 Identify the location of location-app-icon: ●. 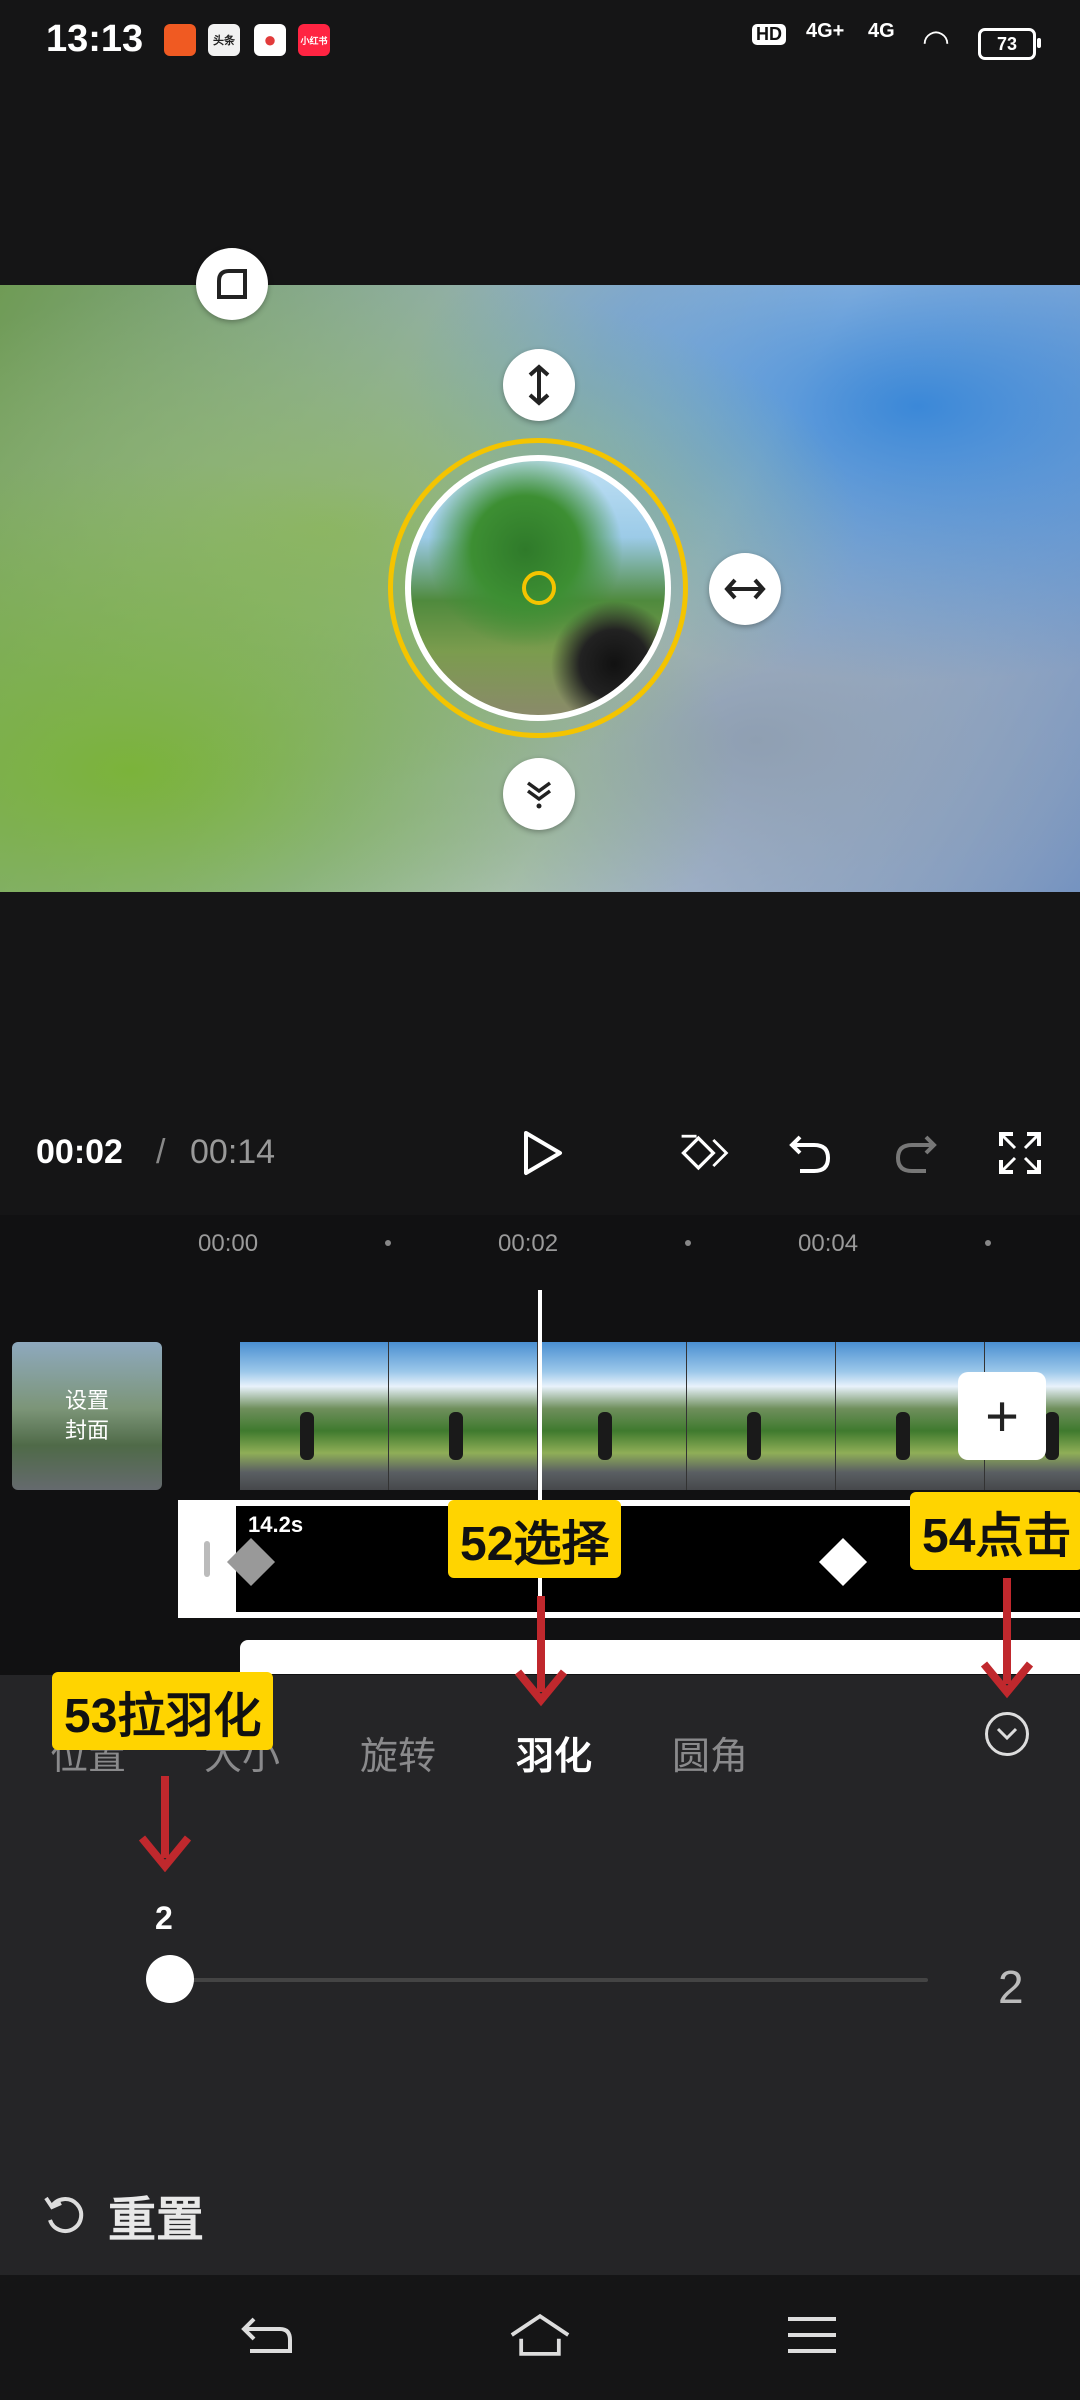
(270, 40).